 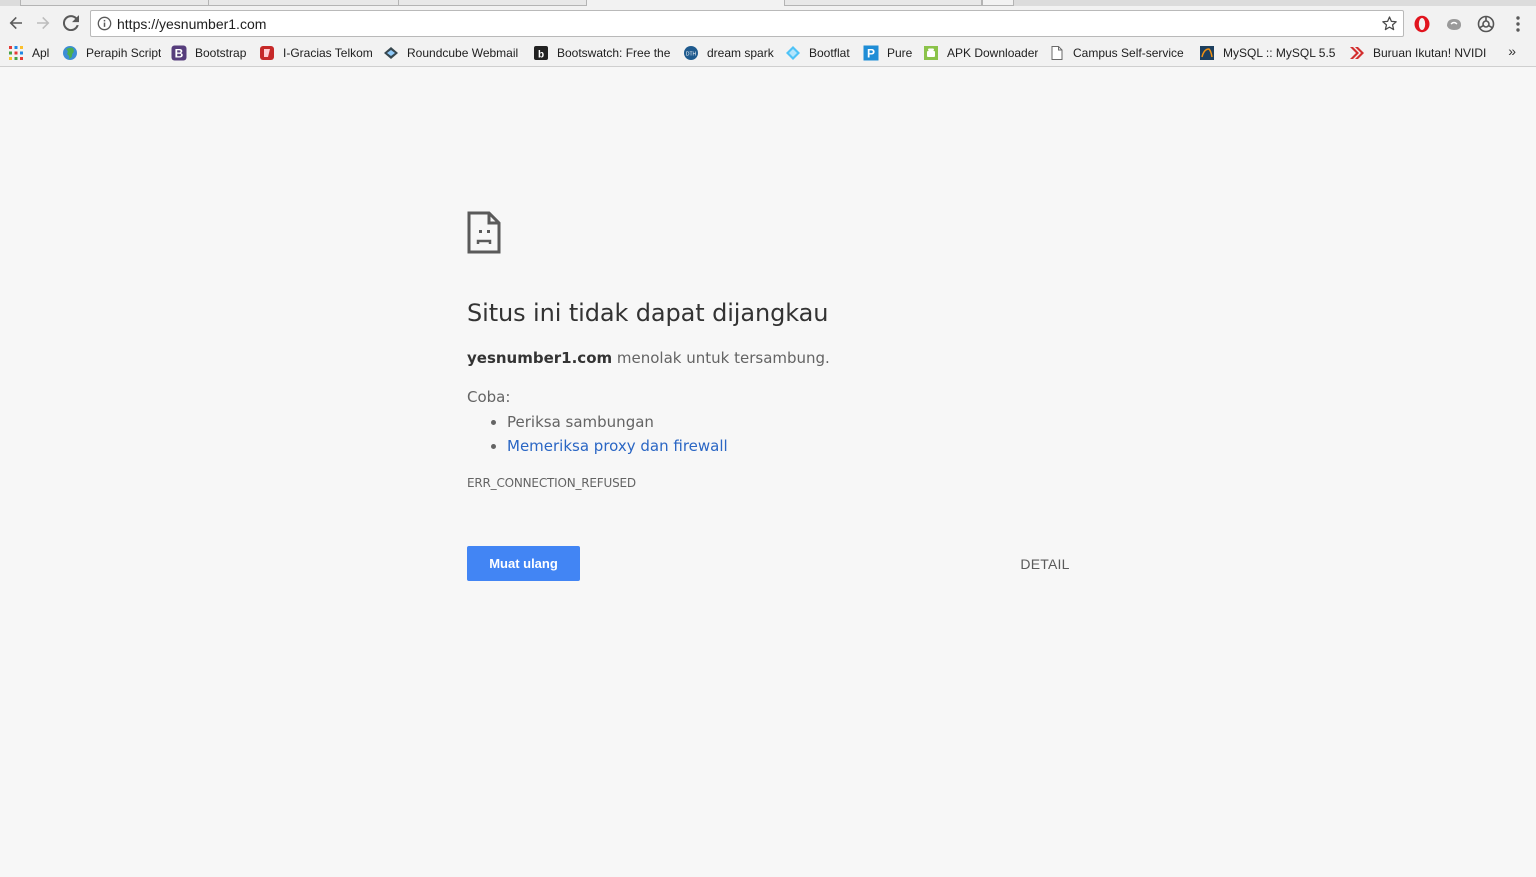 I want to click on bookmark-label: Buruan Ikutan! NVIDI, so click(x=1430, y=53).